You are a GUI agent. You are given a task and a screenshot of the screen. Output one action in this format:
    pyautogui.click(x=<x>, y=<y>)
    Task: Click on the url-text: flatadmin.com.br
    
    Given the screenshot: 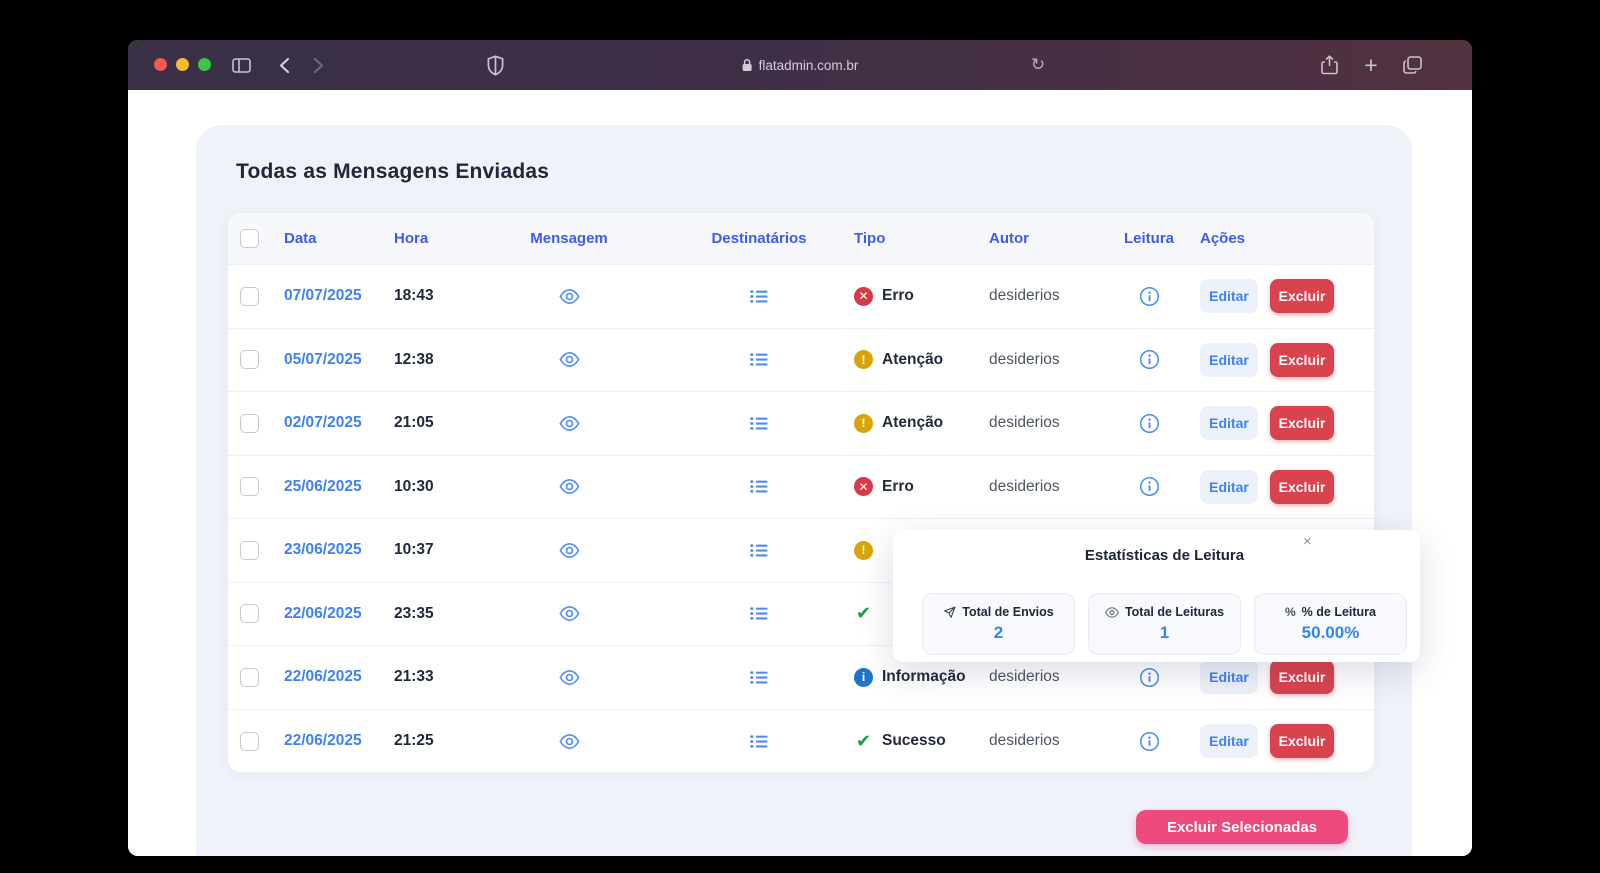 What is the action you would take?
    pyautogui.click(x=808, y=65)
    